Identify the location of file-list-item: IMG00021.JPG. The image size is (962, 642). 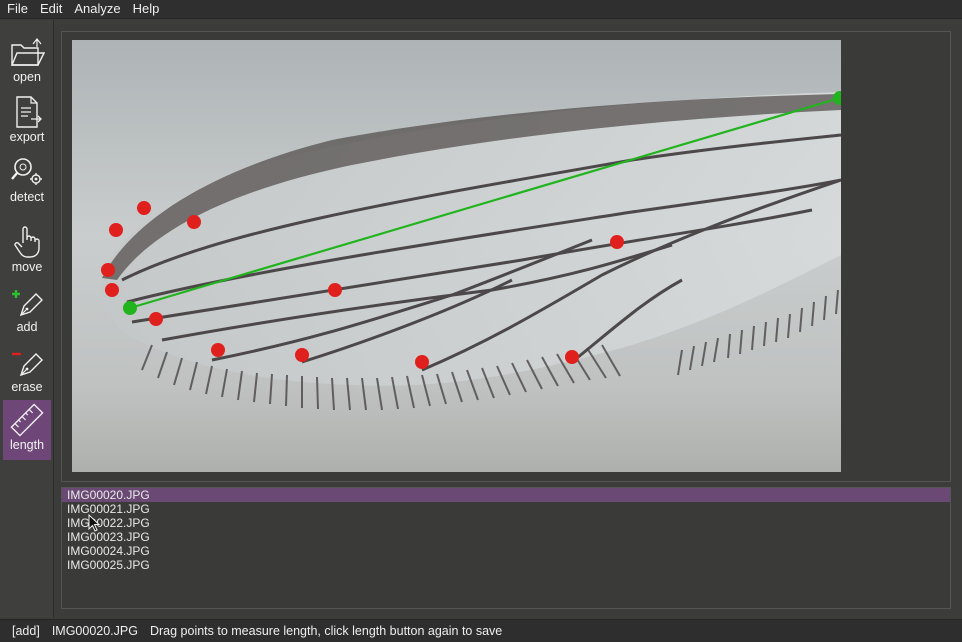
(506, 509).